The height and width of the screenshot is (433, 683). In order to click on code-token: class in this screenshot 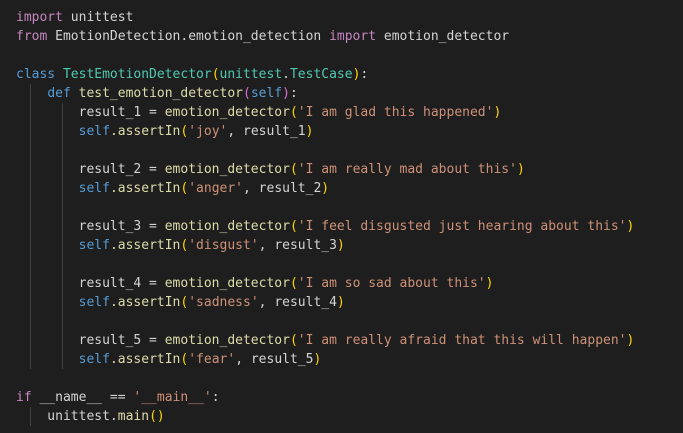, I will do `click(36, 74)`.